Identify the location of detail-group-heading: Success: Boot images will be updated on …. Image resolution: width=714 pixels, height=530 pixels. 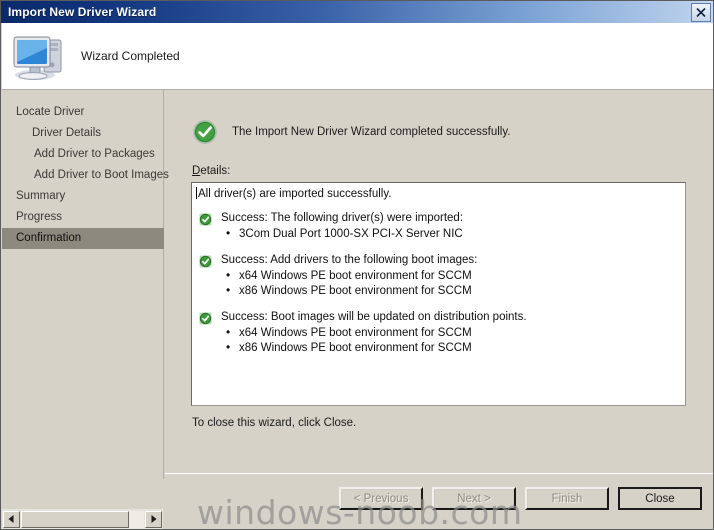
(438, 318).